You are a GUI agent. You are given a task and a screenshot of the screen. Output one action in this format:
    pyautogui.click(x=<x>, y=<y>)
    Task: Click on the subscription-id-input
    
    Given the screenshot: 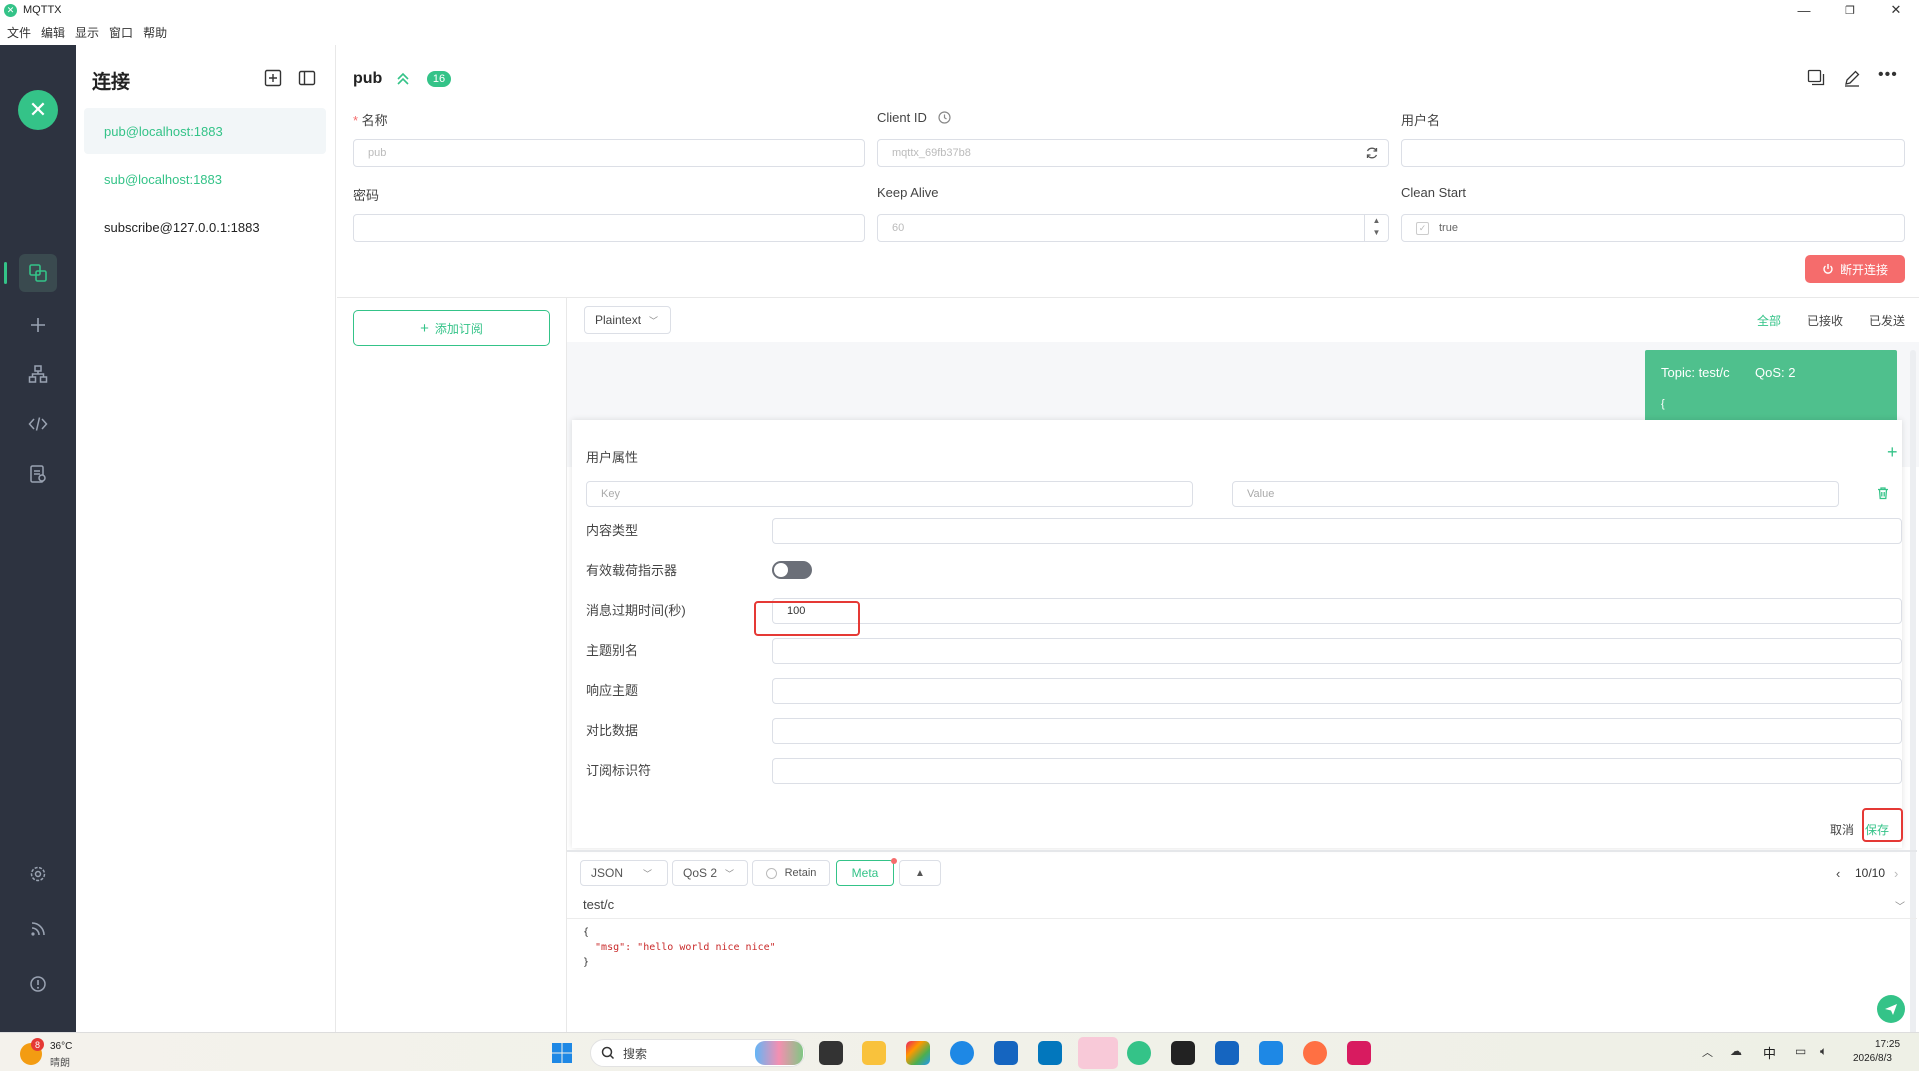 What is the action you would take?
    pyautogui.click(x=1337, y=771)
    